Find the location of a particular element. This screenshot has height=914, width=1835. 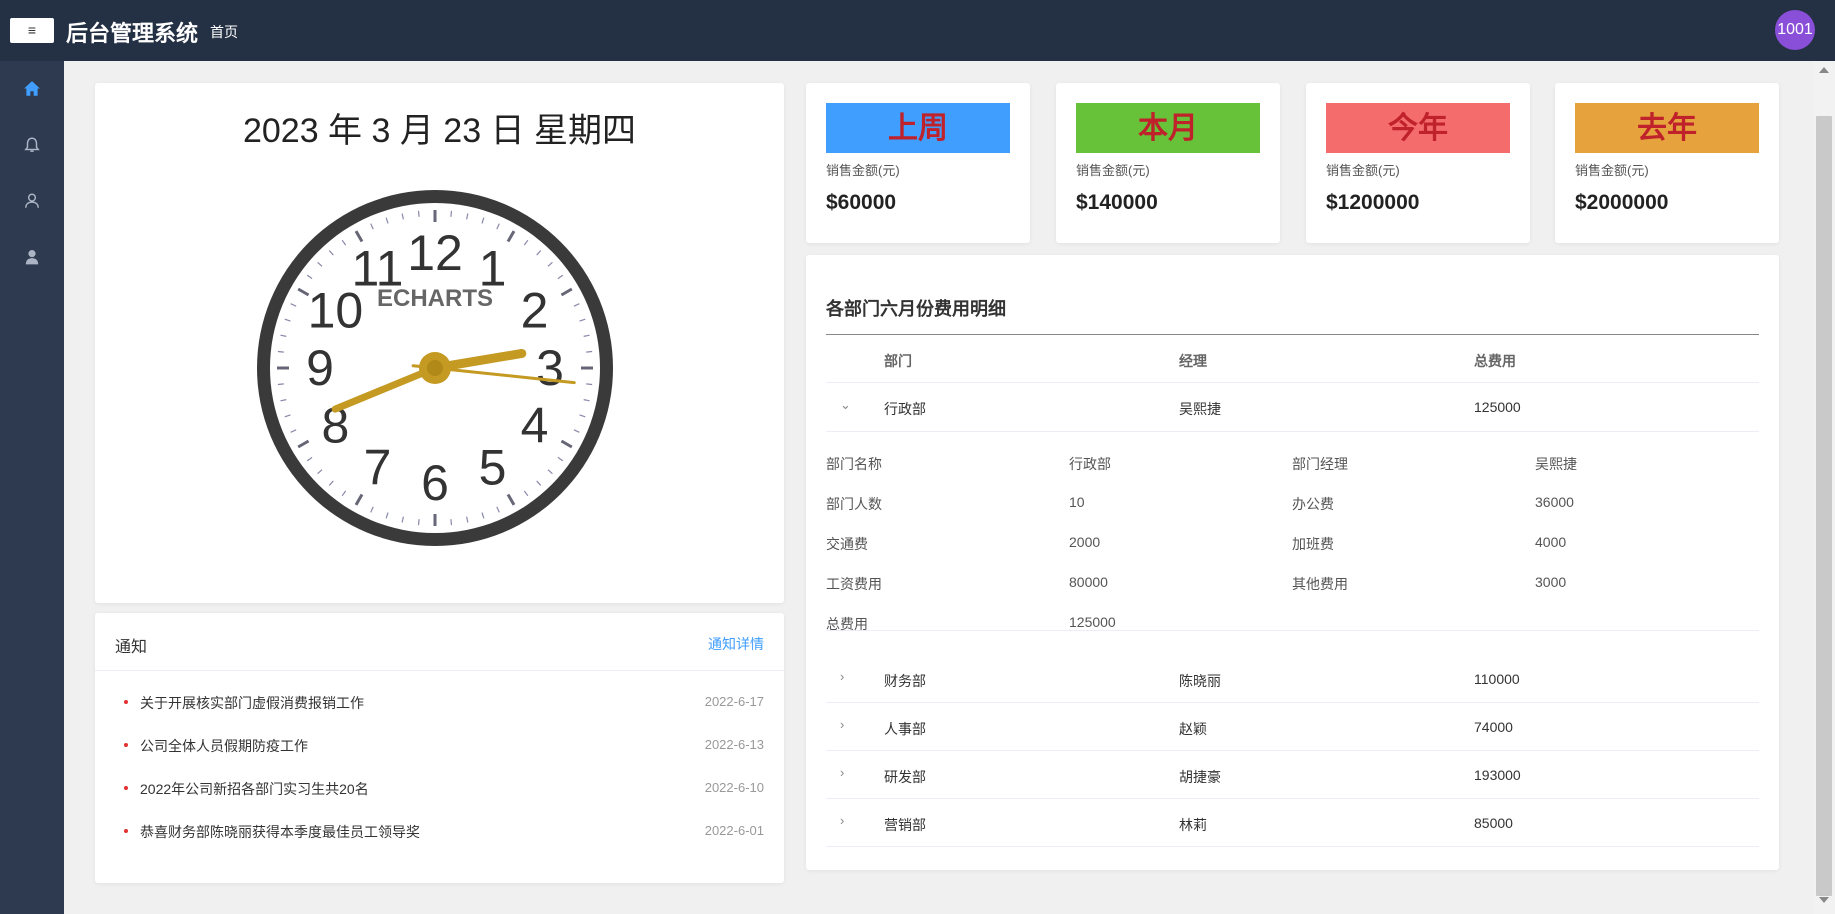

home-icon is located at coordinates (32, 88).